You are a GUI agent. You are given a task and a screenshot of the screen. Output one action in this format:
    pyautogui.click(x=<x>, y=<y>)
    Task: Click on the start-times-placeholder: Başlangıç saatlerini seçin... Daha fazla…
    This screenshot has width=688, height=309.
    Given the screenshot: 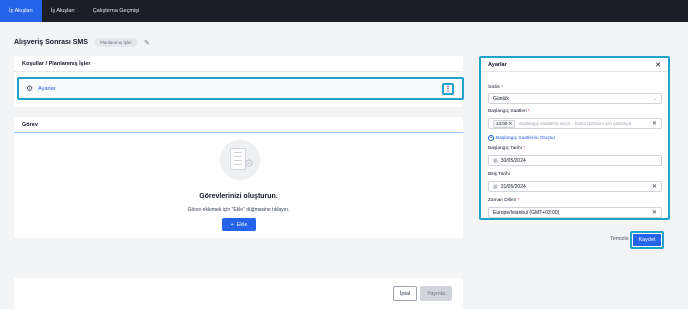 What is the action you would take?
    pyautogui.click(x=575, y=123)
    